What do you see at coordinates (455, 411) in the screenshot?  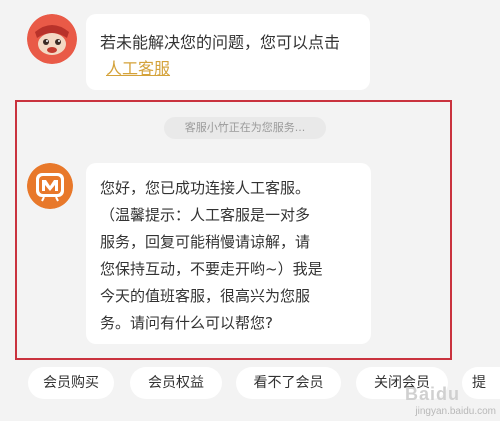 I see `watermark-text: jingyan.baidu.com` at bounding box center [455, 411].